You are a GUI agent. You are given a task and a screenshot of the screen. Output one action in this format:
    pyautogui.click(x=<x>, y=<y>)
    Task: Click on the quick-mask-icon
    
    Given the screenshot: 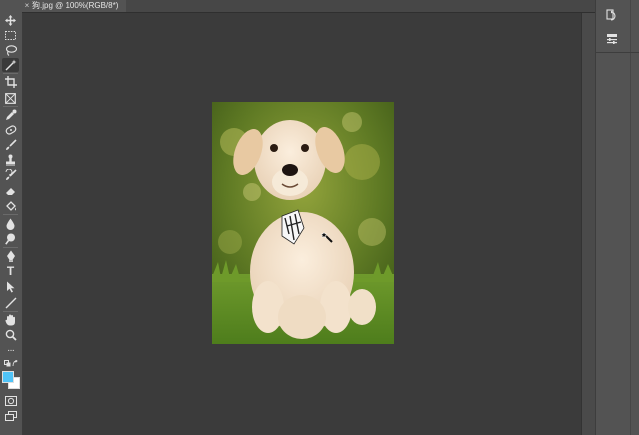 What is the action you would take?
    pyautogui.click(x=10, y=401)
    